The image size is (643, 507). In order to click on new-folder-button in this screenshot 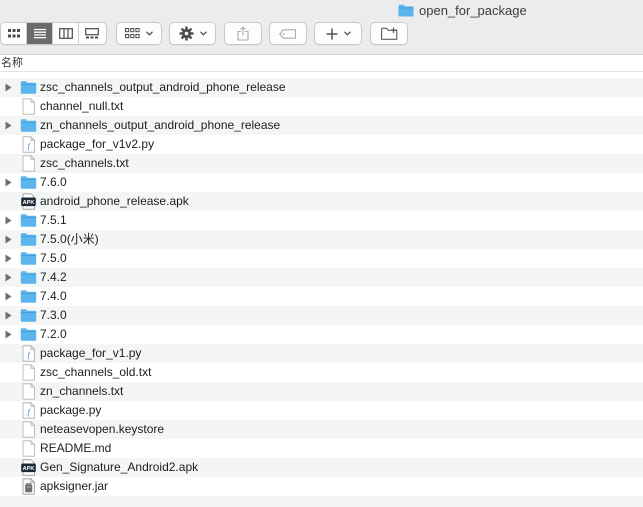, I will do `click(389, 33)`.